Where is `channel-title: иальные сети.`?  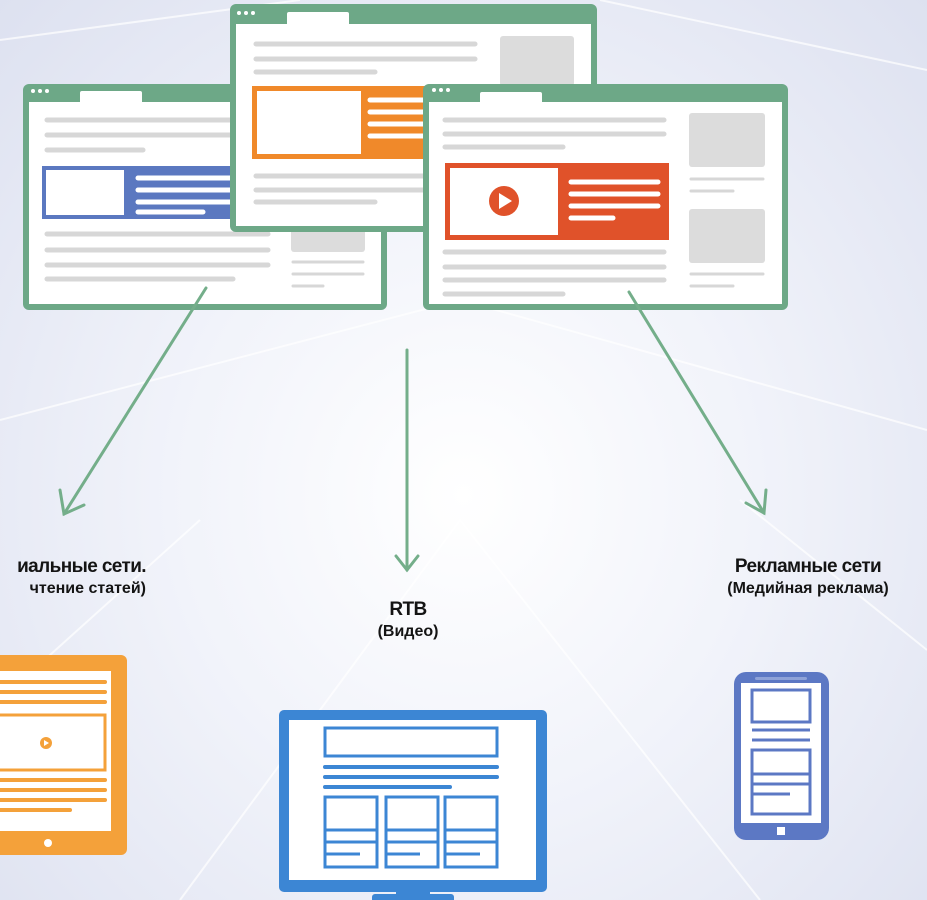 channel-title: иальные сети. is located at coordinates (82, 566).